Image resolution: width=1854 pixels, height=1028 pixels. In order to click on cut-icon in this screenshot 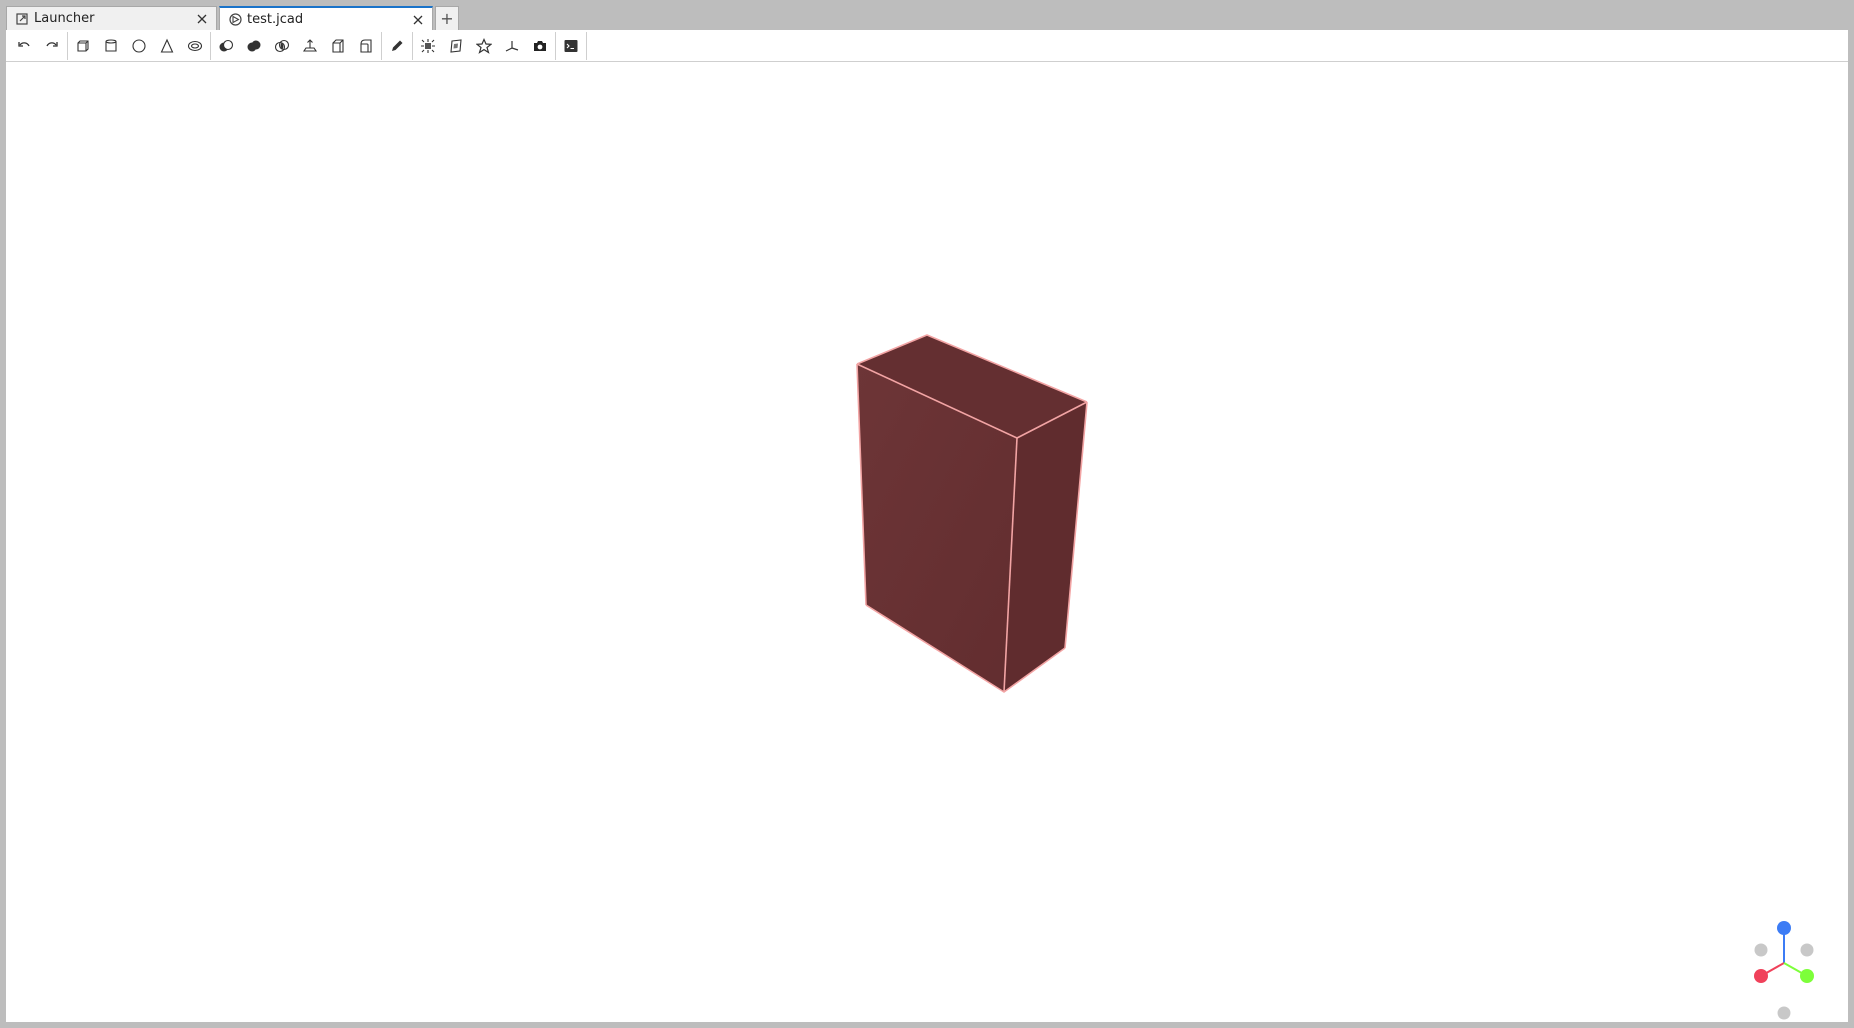, I will do `click(226, 45)`.